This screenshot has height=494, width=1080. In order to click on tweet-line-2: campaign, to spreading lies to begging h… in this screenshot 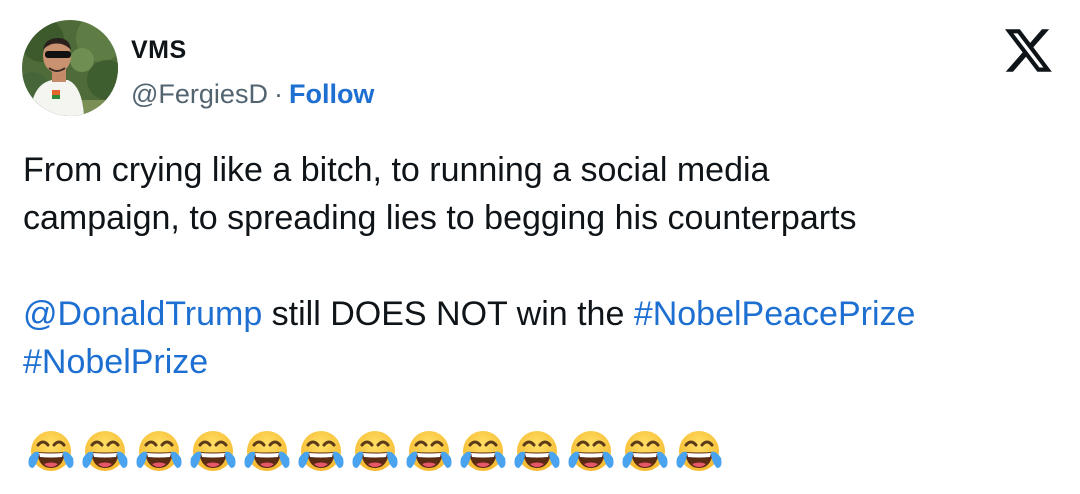, I will do `click(440, 218)`.